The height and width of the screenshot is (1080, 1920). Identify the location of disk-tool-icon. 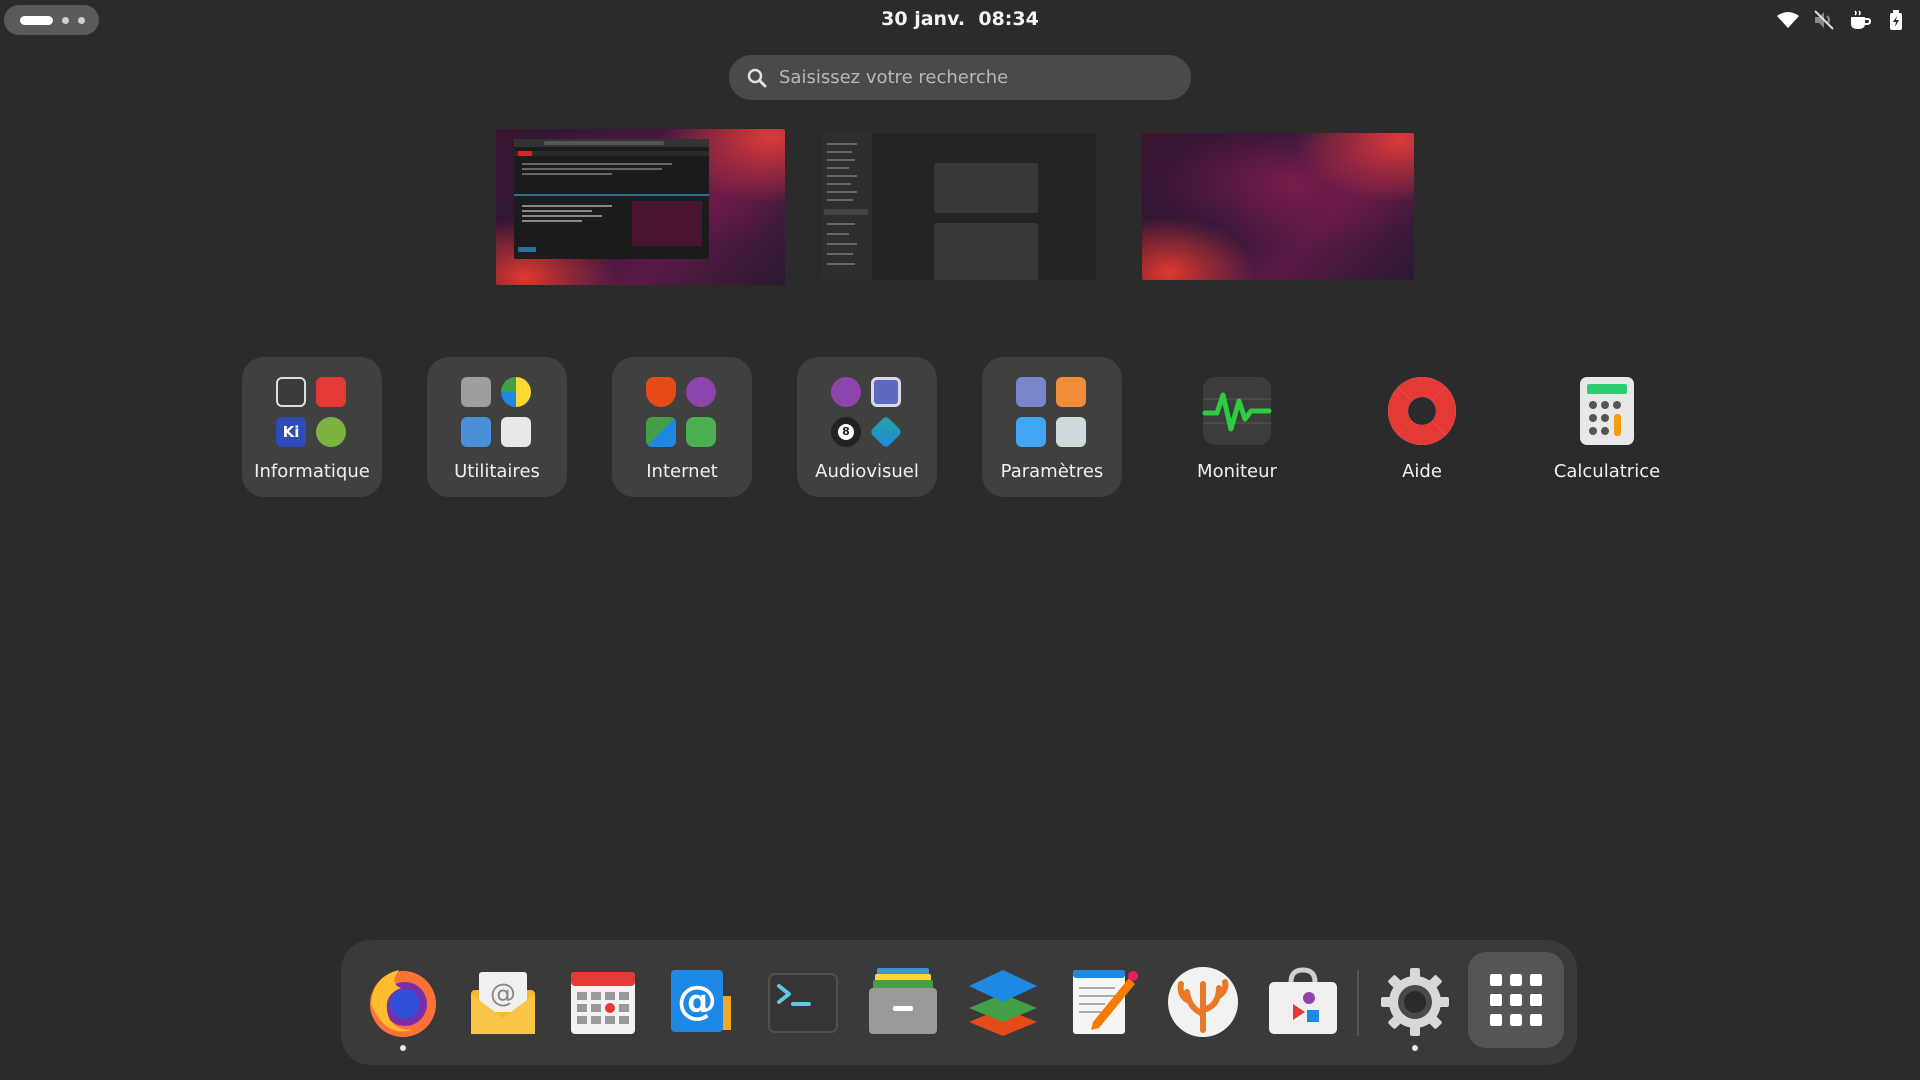
(476, 392).